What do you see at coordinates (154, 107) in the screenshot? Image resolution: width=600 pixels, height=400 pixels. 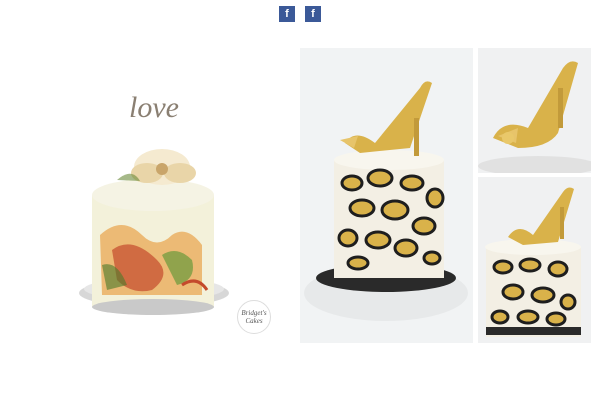 I see `cake-topper-text: love` at bounding box center [154, 107].